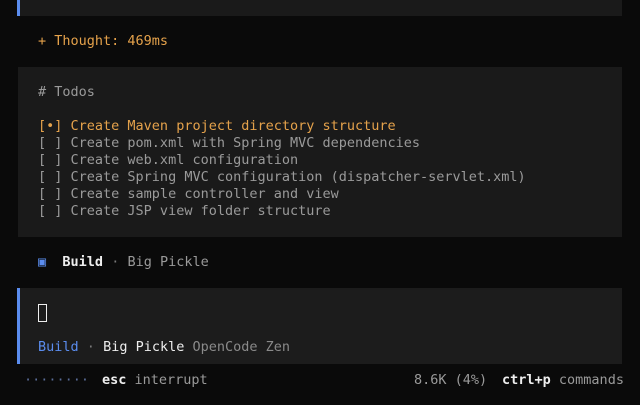 The width and height of the screenshot is (640, 405). I want to click on todo-text: Create web.xml configuration, so click(184, 160).